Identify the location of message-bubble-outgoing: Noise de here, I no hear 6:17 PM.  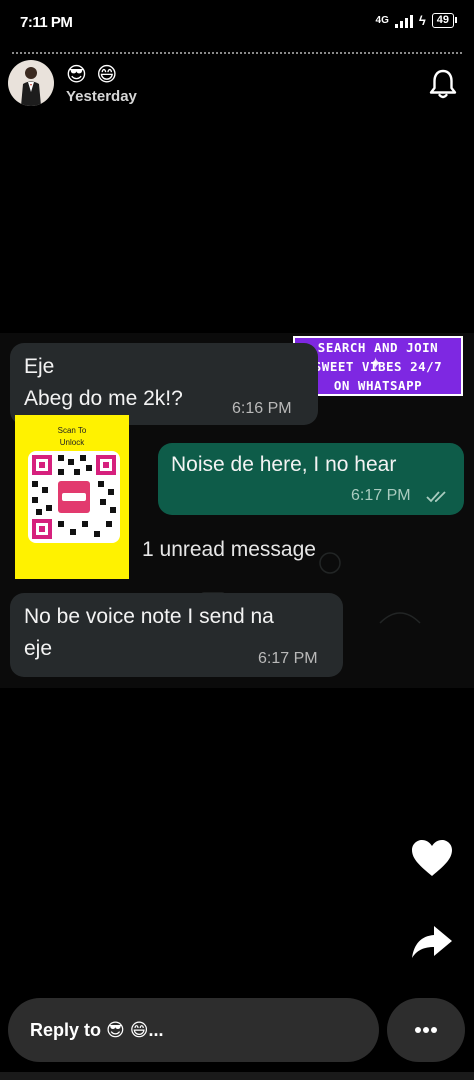
(311, 479).